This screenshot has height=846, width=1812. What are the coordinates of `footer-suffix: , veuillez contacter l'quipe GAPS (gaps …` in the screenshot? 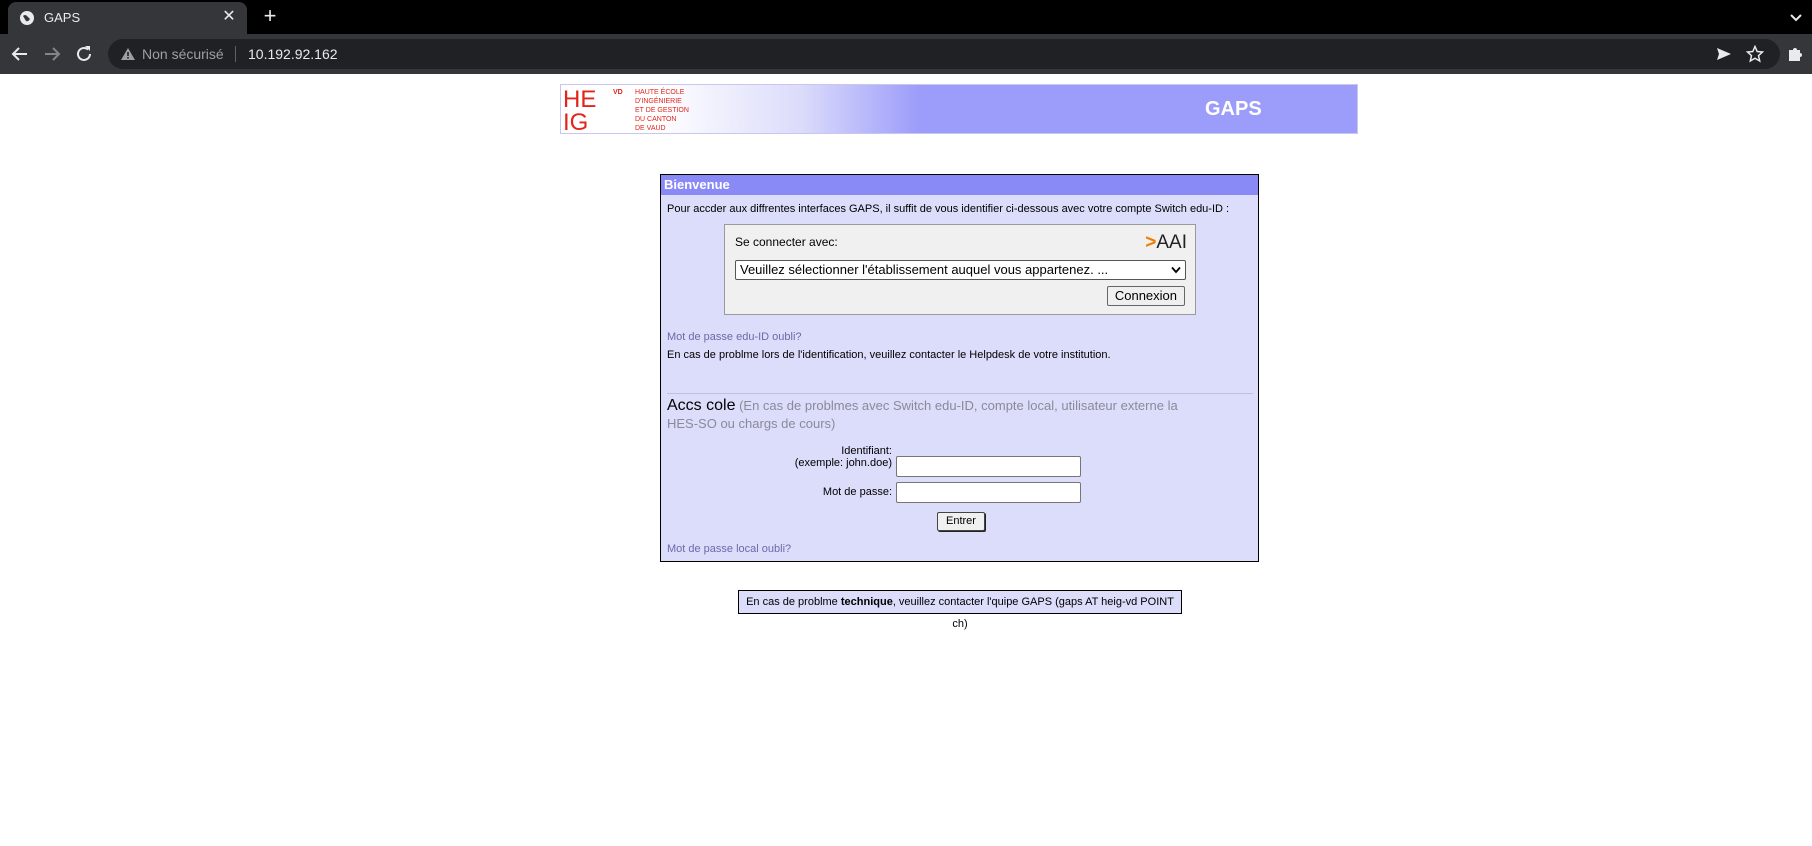 It's located at (1033, 613).